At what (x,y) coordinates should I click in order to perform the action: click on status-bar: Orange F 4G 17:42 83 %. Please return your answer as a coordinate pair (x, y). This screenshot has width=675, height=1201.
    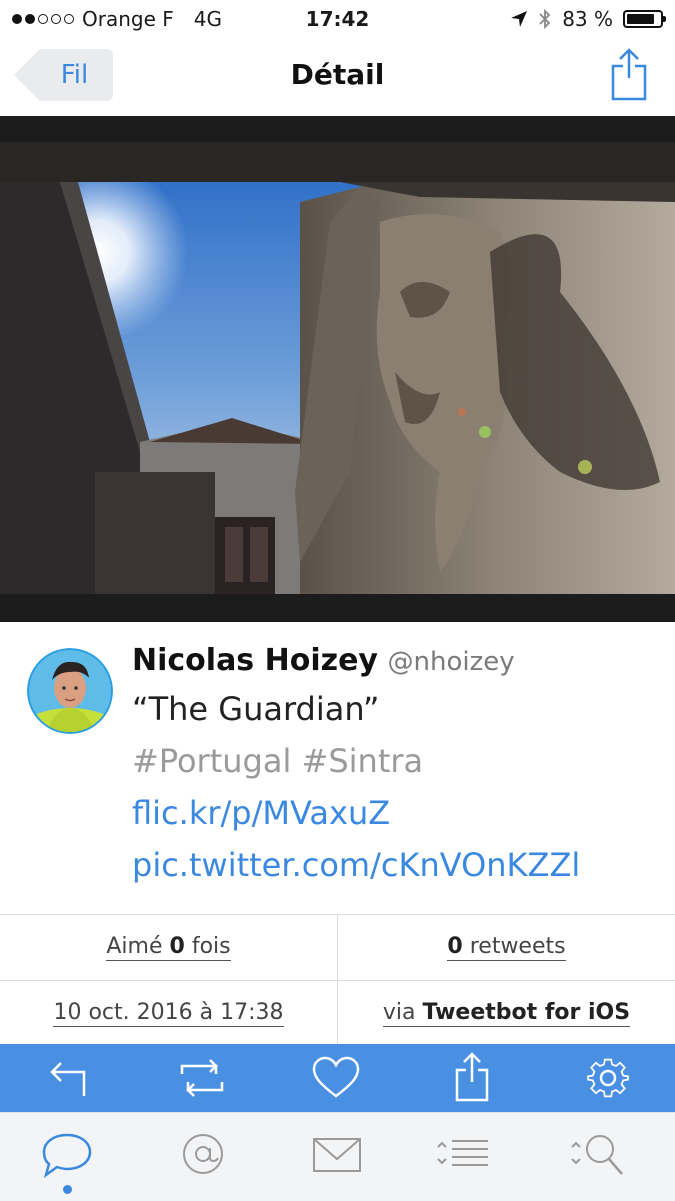
    Looking at the image, I should click on (337, 19).